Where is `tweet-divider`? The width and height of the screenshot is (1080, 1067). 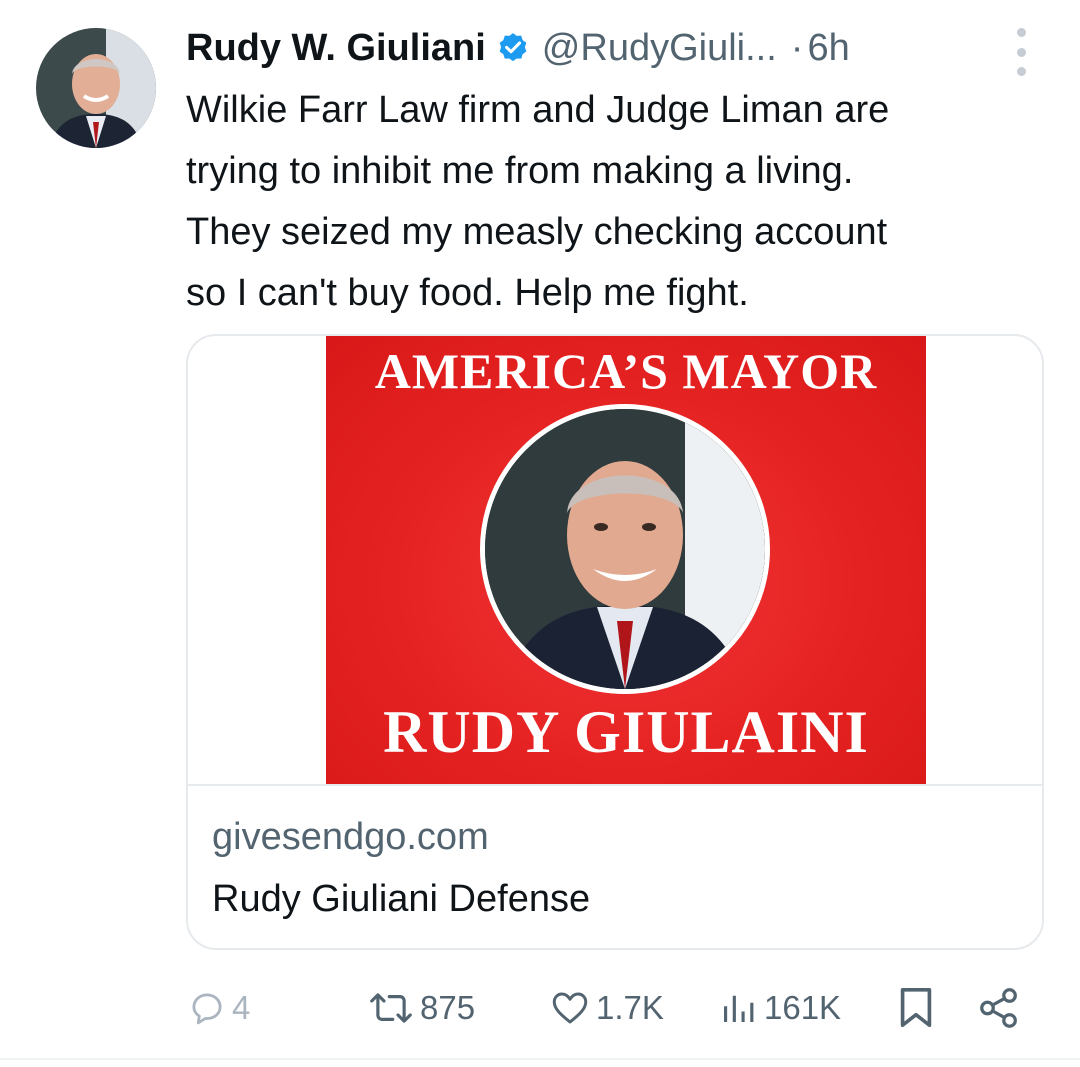
tweet-divider is located at coordinates (540, 1059).